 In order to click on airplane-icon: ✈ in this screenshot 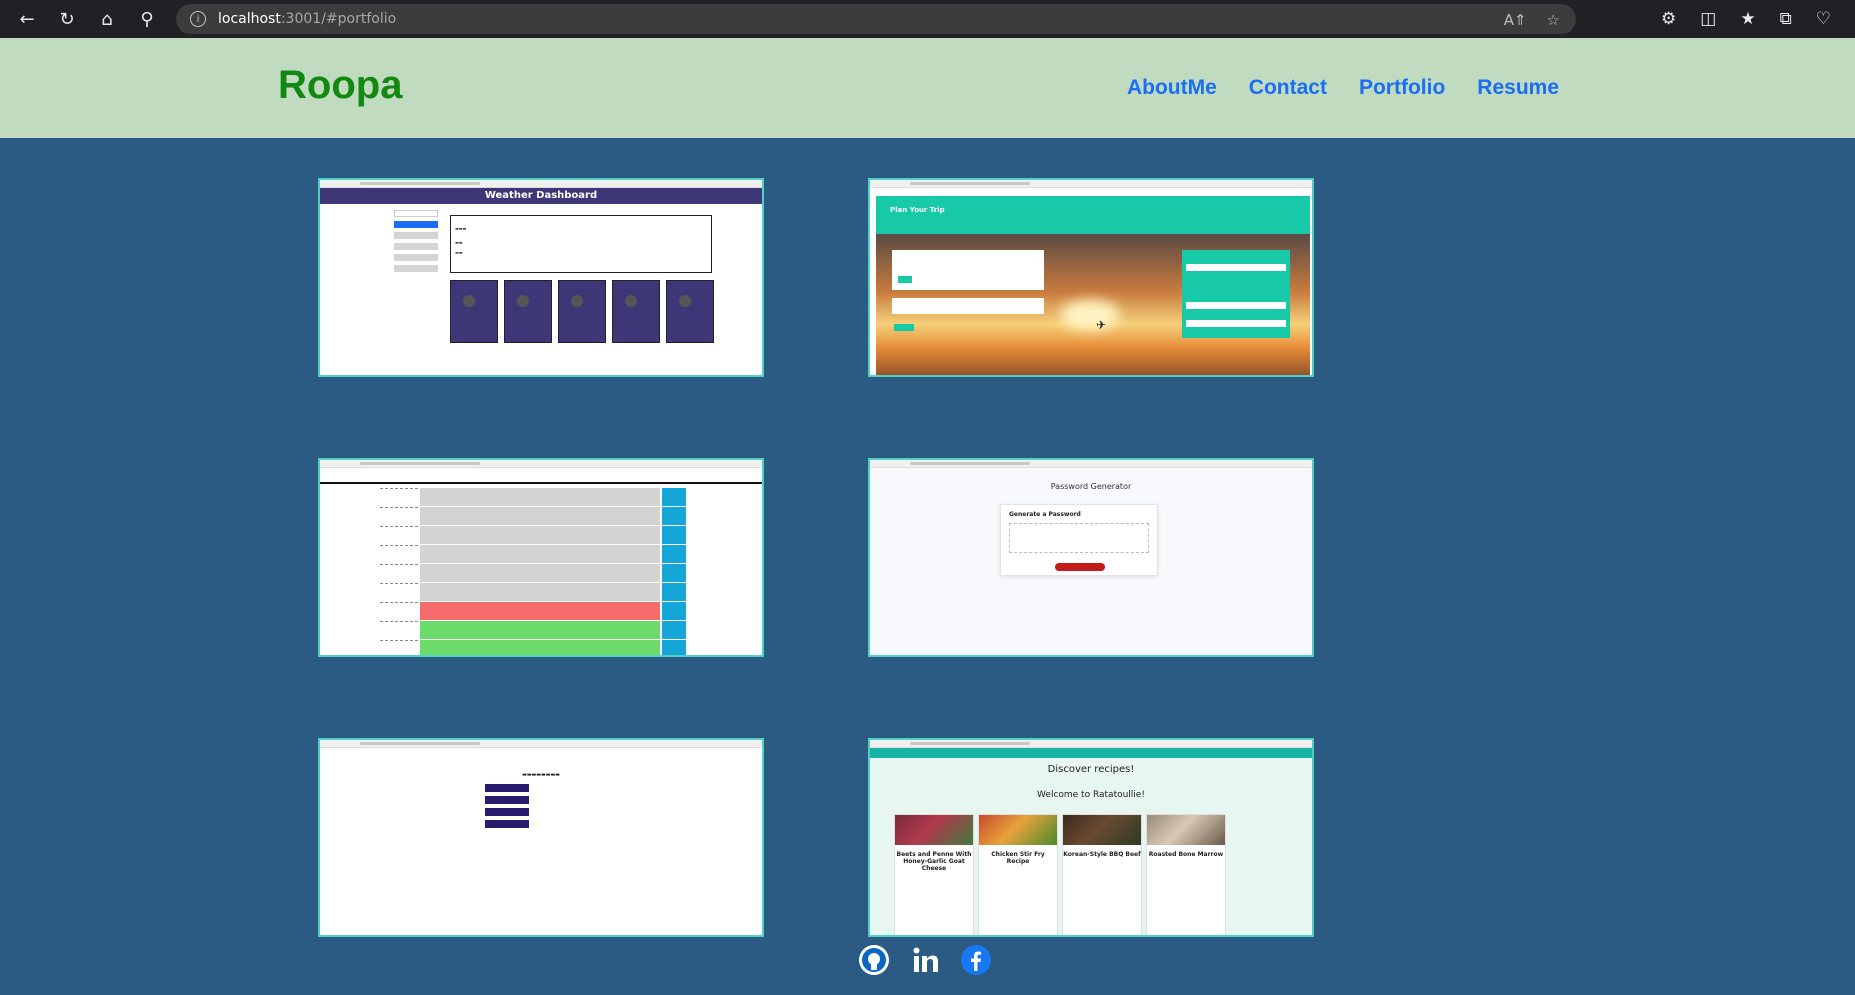, I will do `click(1101, 325)`.